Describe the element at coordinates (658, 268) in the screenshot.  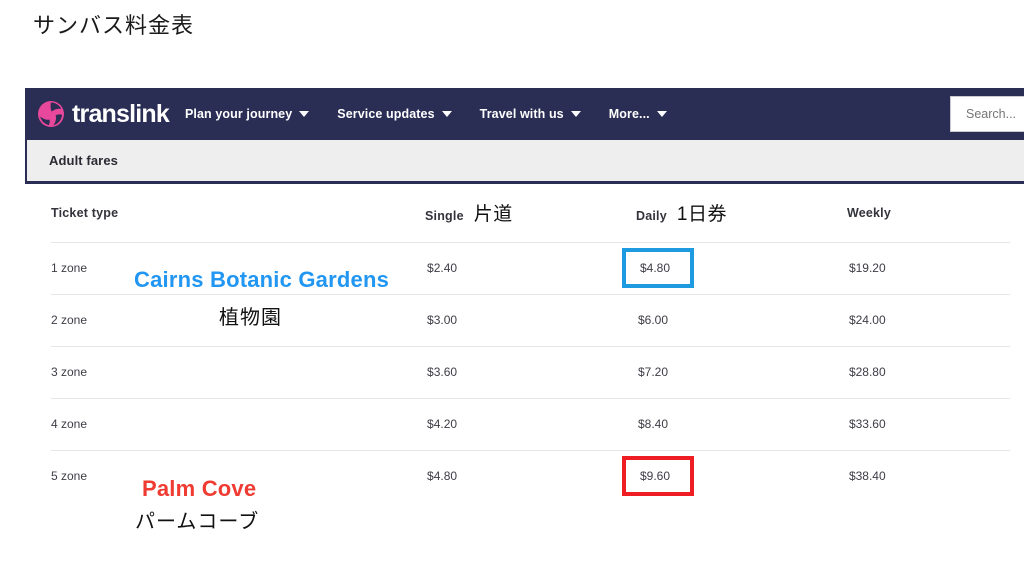
I see `fare-value-highlighted-blue: $4.80` at that location.